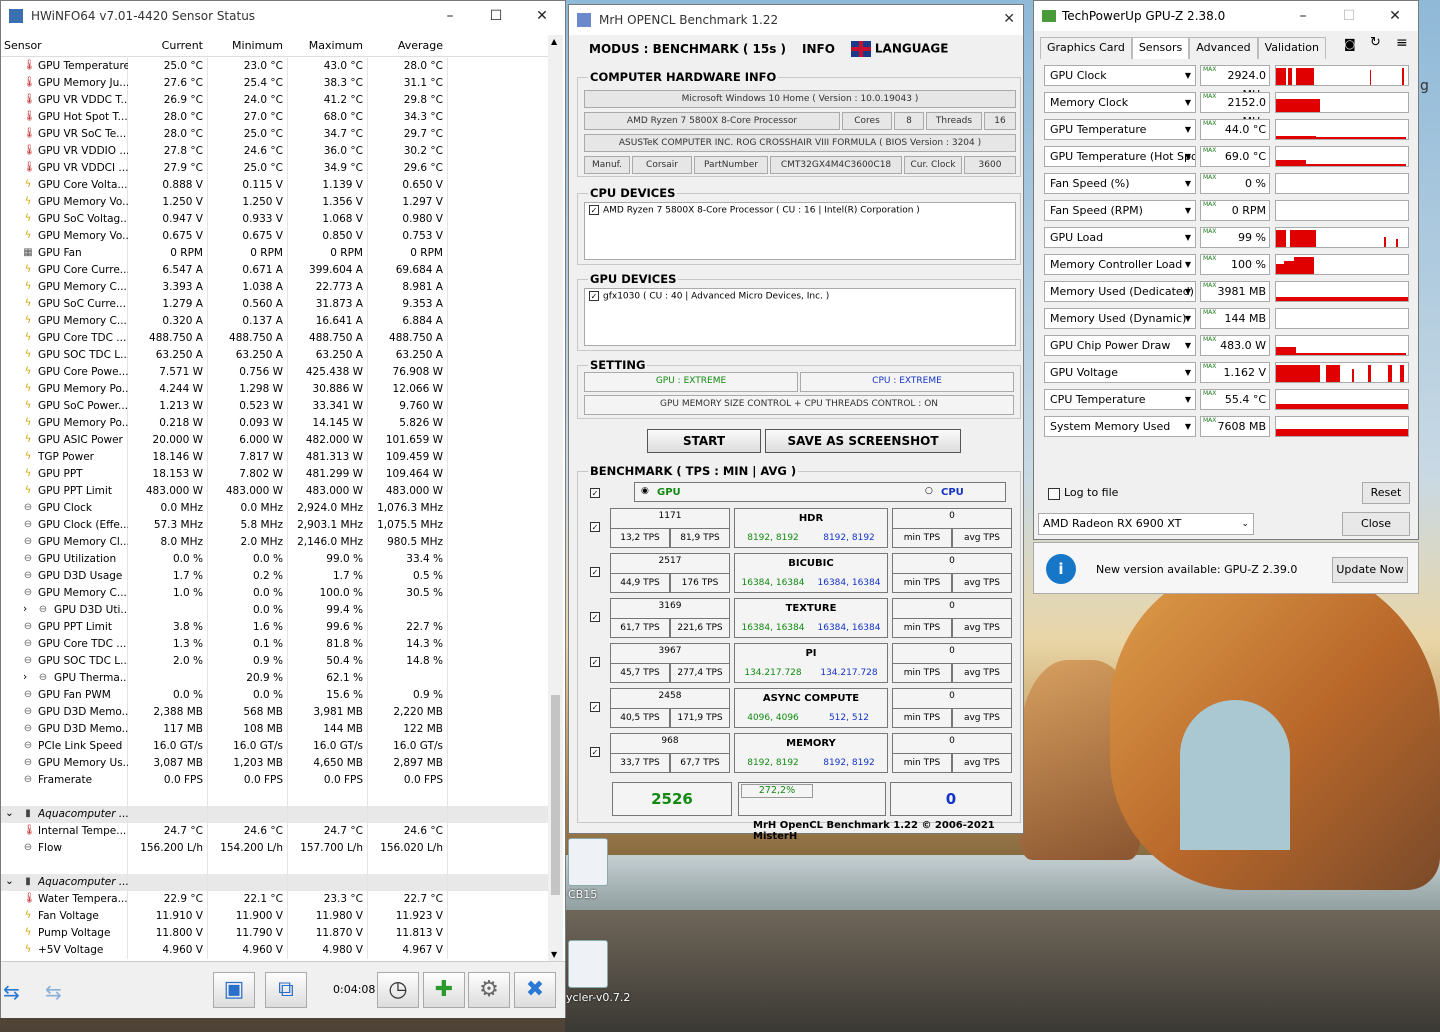  I want to click on settings-button: ⚙, so click(489, 990).